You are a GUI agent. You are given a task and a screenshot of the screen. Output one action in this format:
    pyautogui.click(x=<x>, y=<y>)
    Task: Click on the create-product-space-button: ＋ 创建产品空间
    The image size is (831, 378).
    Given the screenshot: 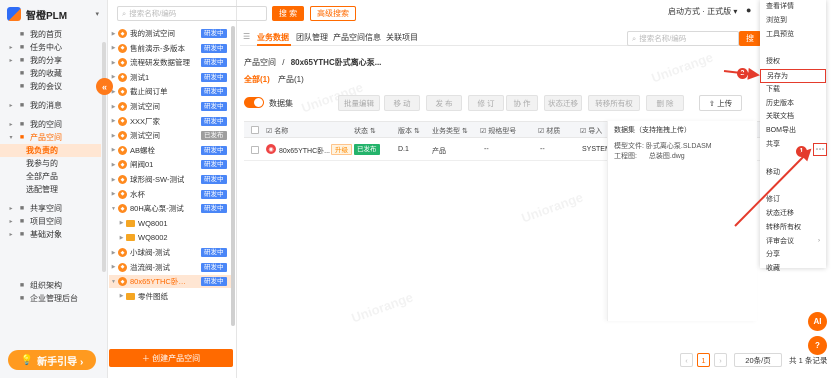 What is the action you would take?
    pyautogui.click(x=171, y=358)
    